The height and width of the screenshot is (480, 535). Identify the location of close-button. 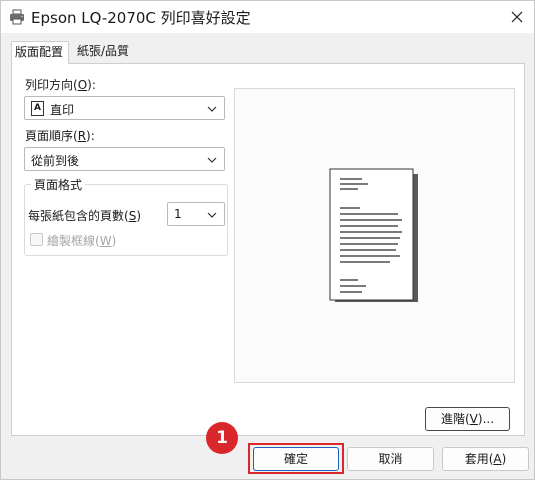
(517, 17).